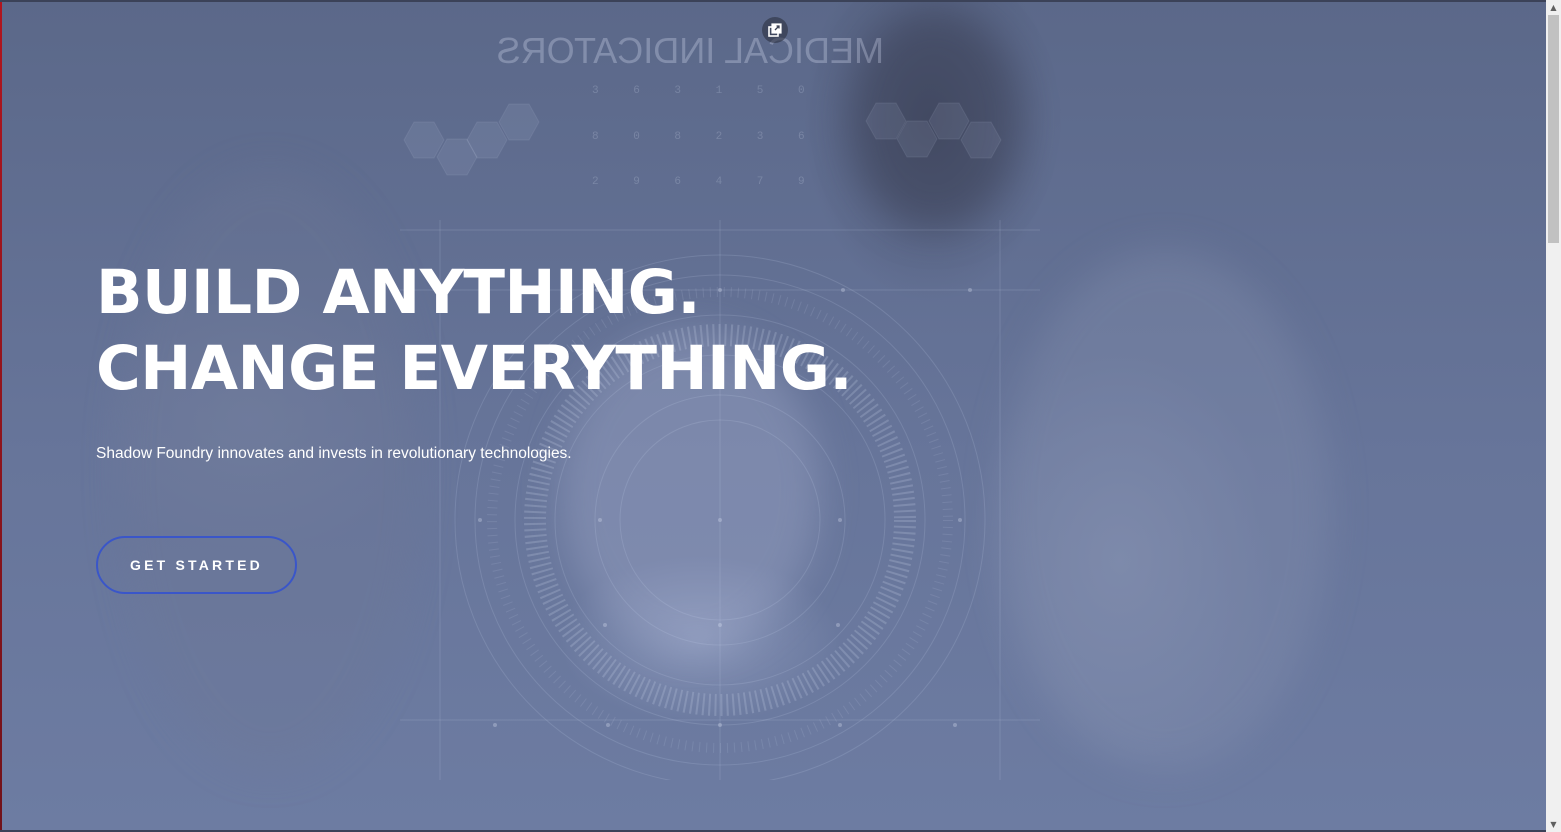 The height and width of the screenshot is (832, 1561). What do you see at coordinates (1553, 824) in the screenshot?
I see `chevron-down-icon: ▼` at bounding box center [1553, 824].